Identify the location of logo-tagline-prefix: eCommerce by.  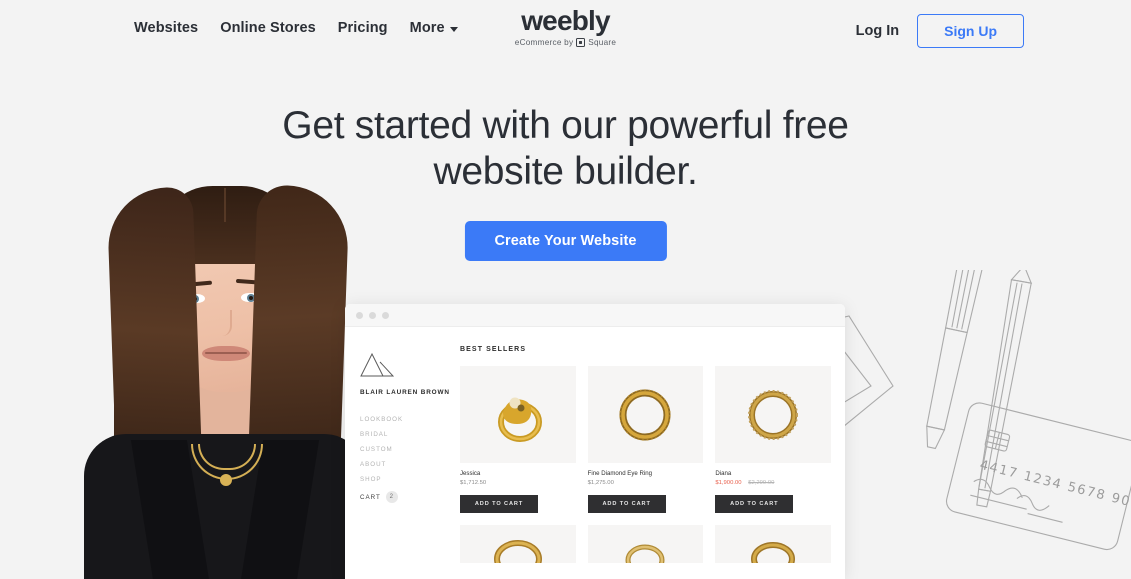
(544, 42).